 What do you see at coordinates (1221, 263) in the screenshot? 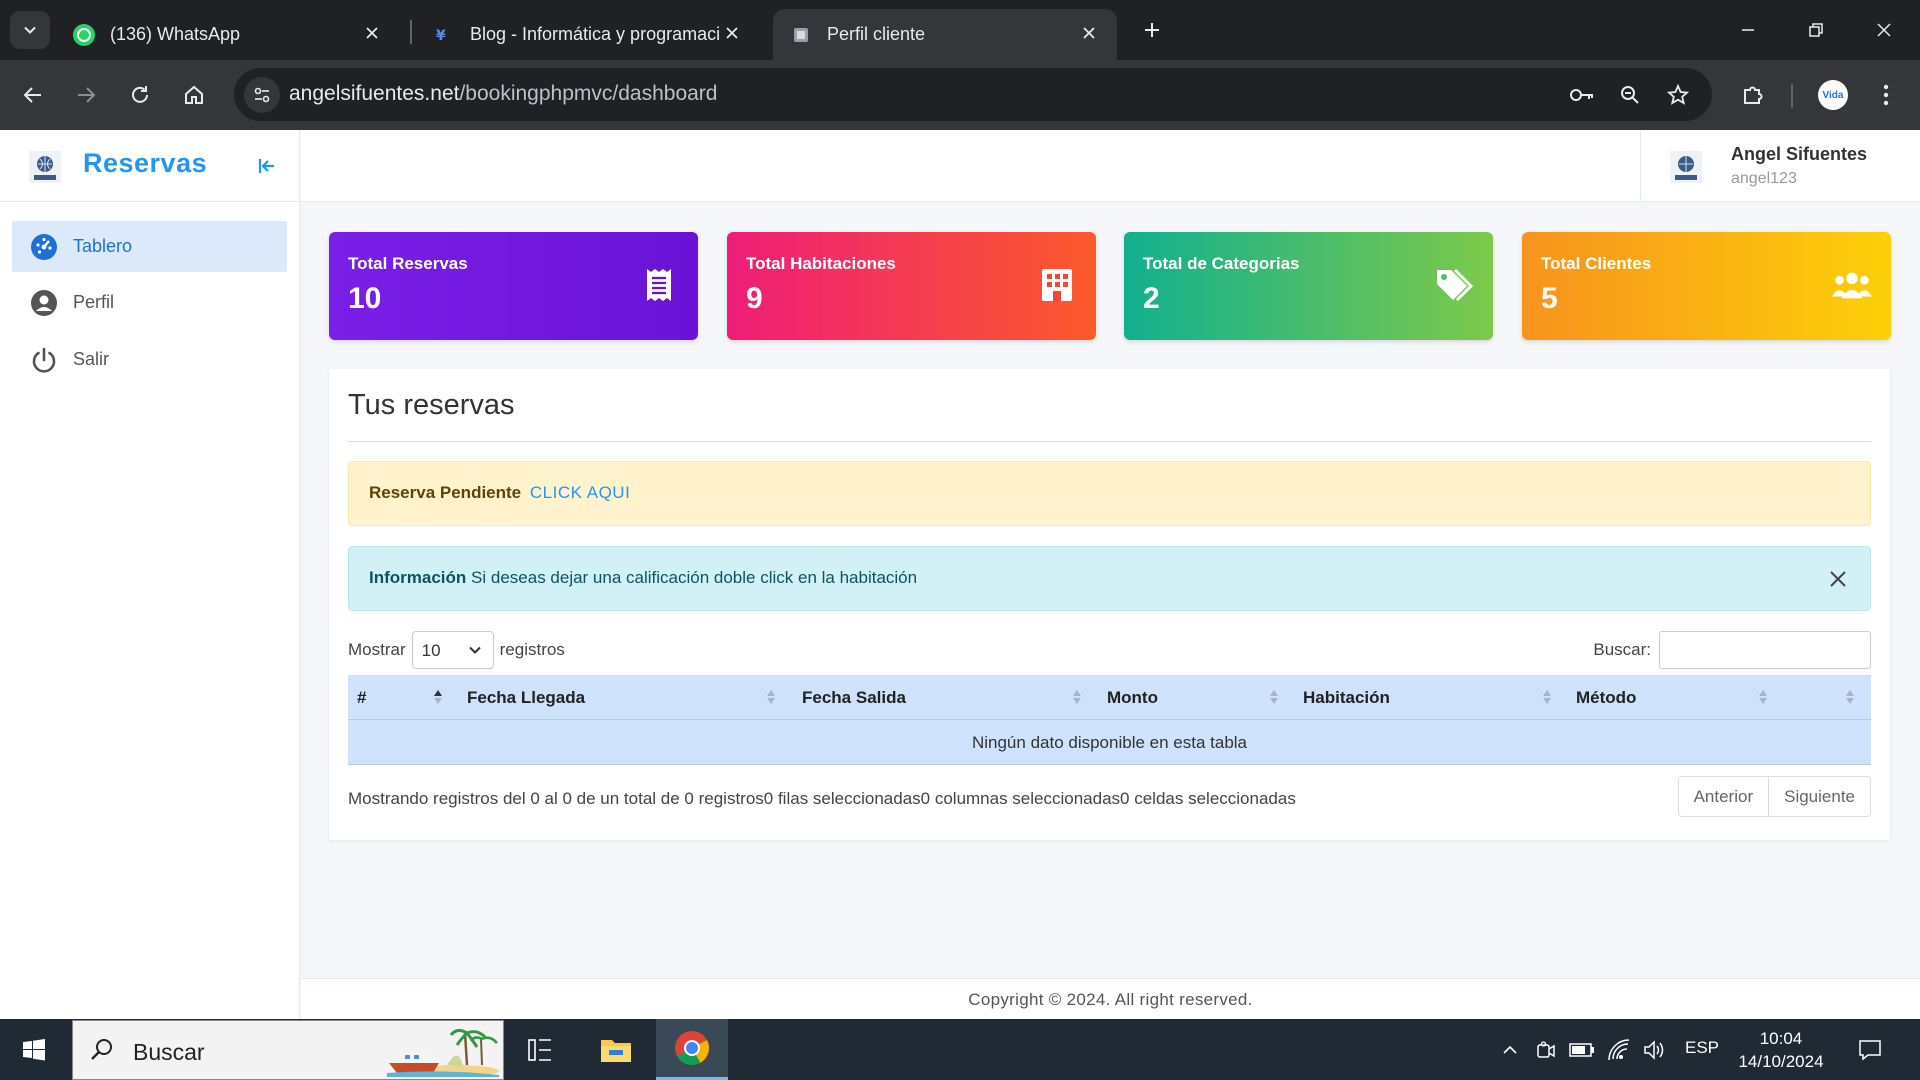
I see `card-title: Total de Categorias` at bounding box center [1221, 263].